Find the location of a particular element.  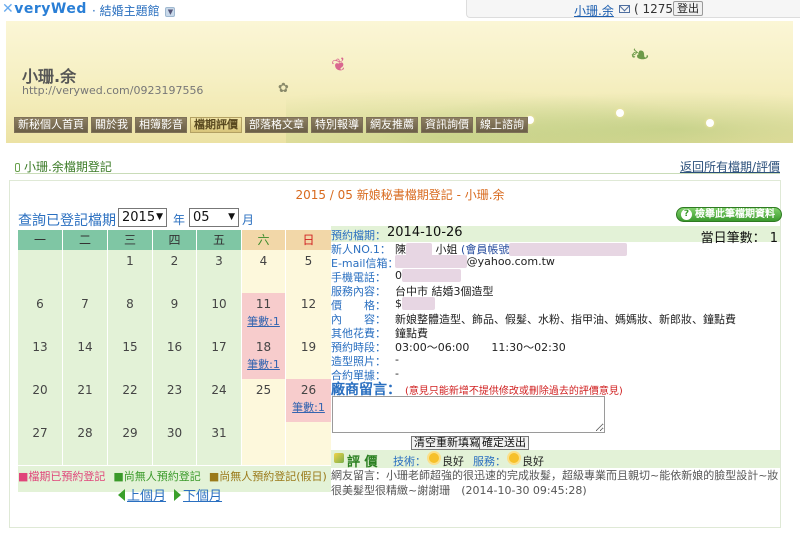

nav-about: 關於我 is located at coordinates (111, 125).